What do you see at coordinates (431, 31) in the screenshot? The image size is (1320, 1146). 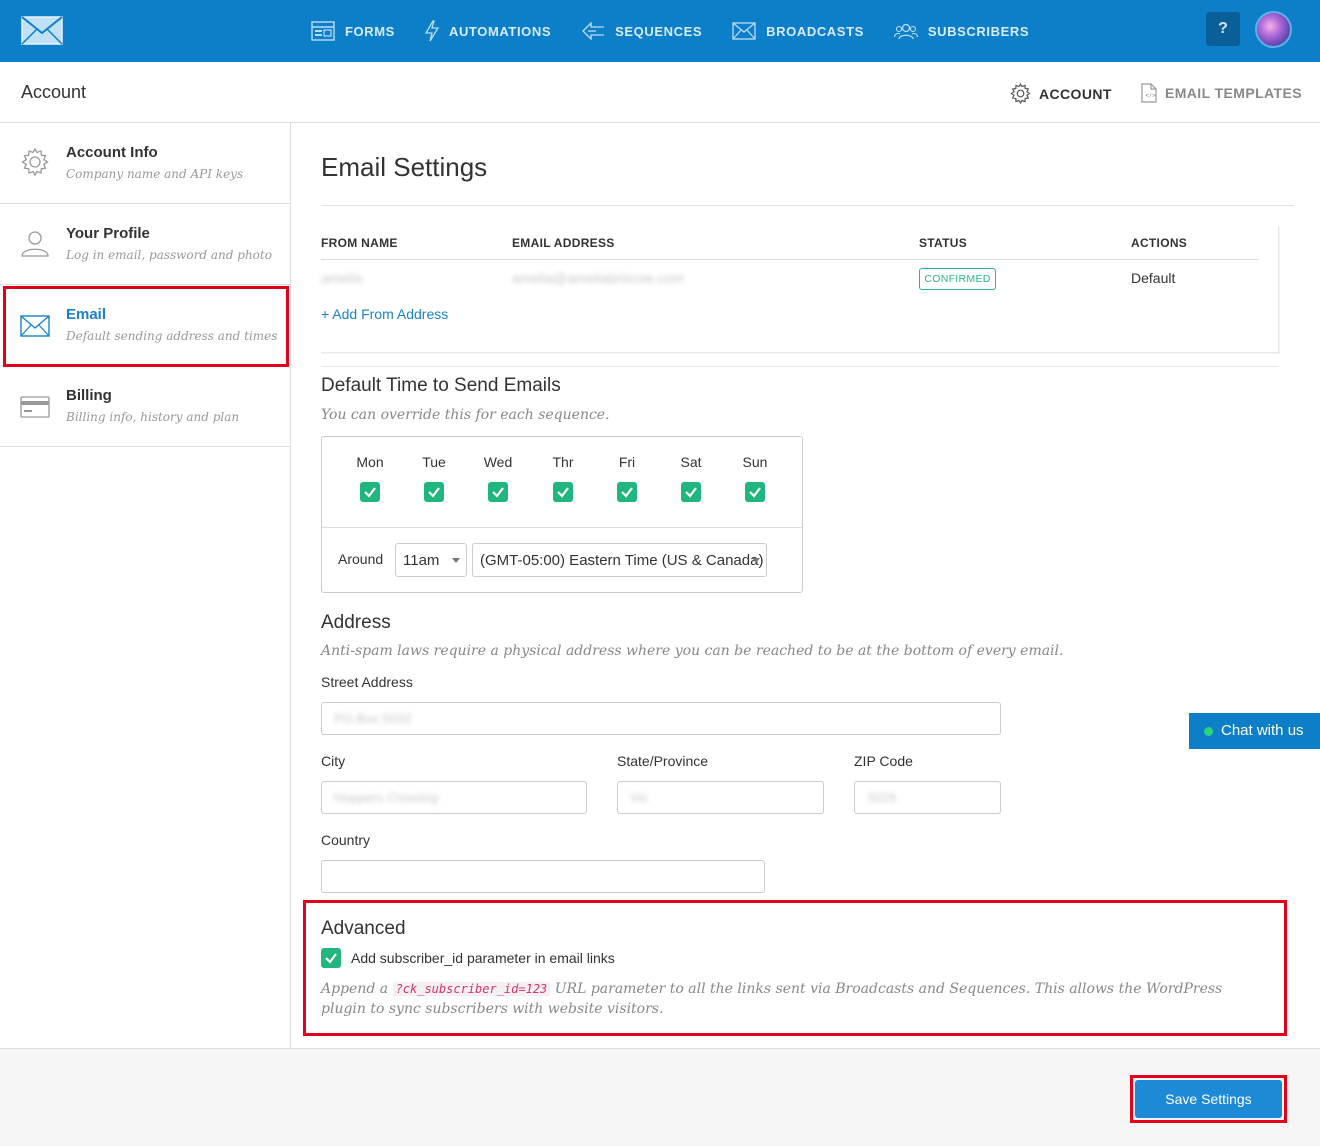 I see `lightning-icon` at bounding box center [431, 31].